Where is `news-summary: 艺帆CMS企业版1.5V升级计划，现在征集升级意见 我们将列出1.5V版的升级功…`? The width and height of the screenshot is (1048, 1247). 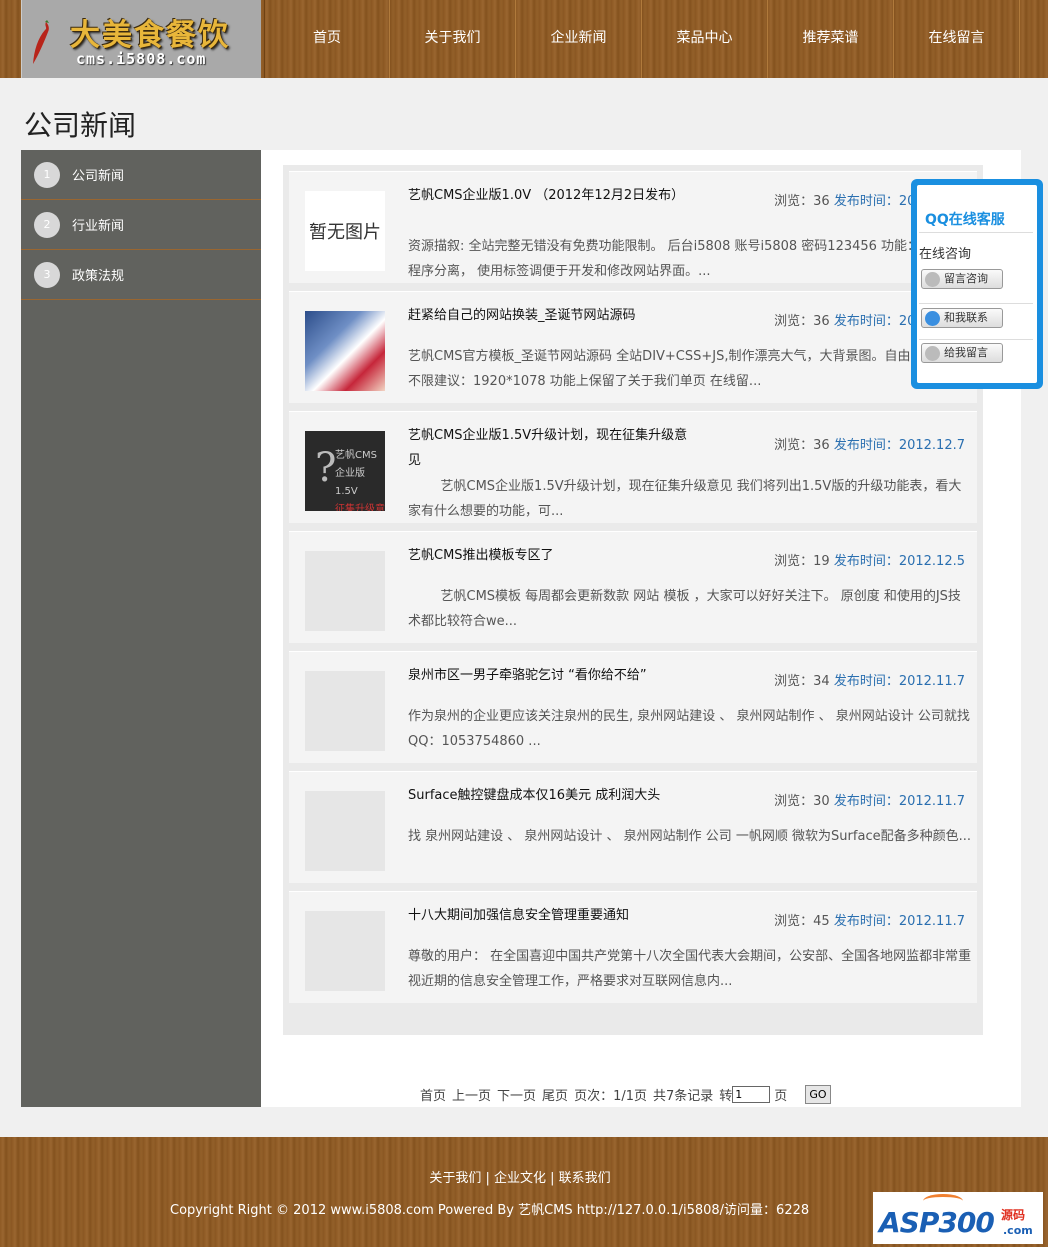
news-summary: 艺帆CMS企业版1.5V升级计划，现在征集升级意见 我们将列出1.5V版的升级功… is located at coordinates (685, 499).